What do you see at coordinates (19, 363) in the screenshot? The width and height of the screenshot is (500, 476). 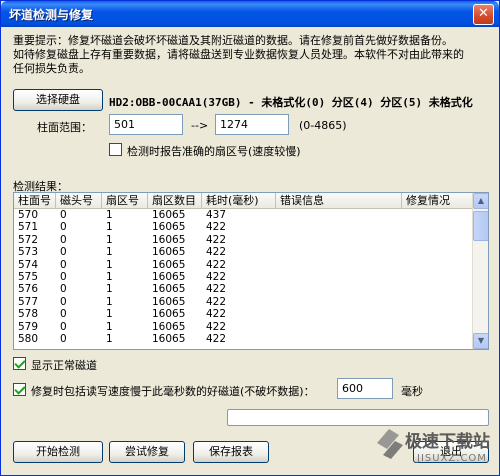 I see `show-normal-checkbox` at bounding box center [19, 363].